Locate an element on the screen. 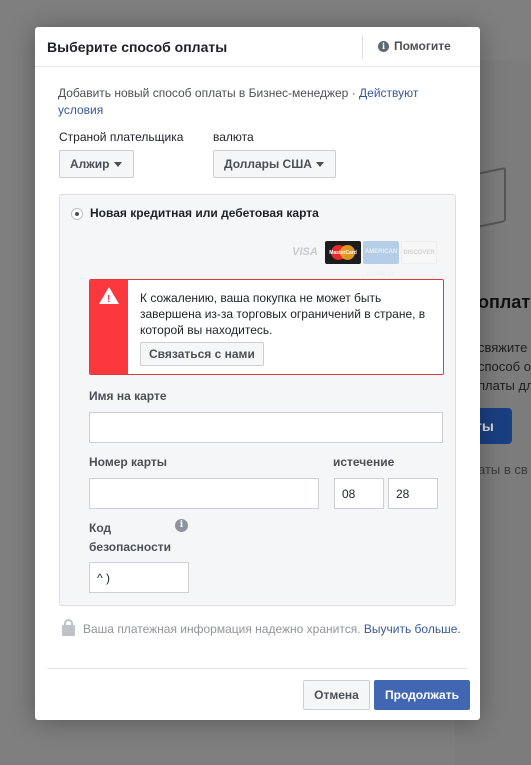 This screenshot has width=531, height=765. background-line: платы дл is located at coordinates (504, 385).